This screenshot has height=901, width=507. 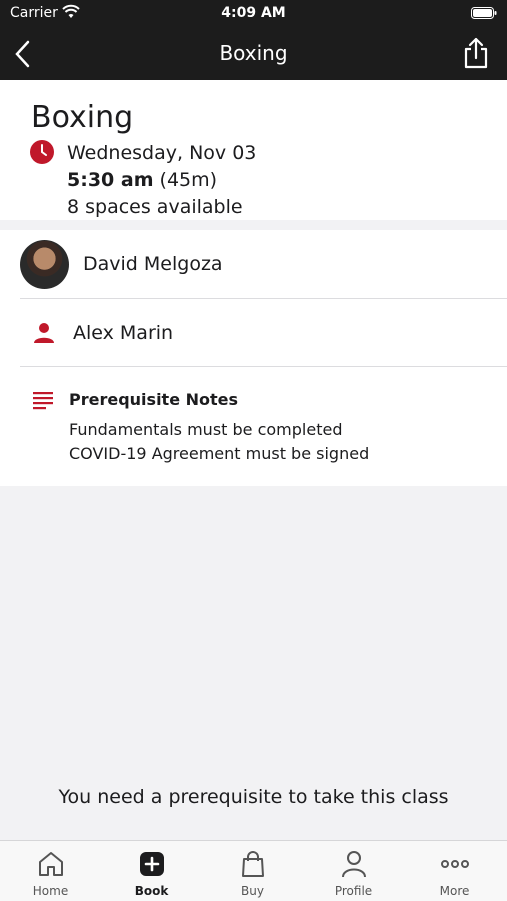 I want to click on instructor-name: David Melgoza, so click(x=153, y=264).